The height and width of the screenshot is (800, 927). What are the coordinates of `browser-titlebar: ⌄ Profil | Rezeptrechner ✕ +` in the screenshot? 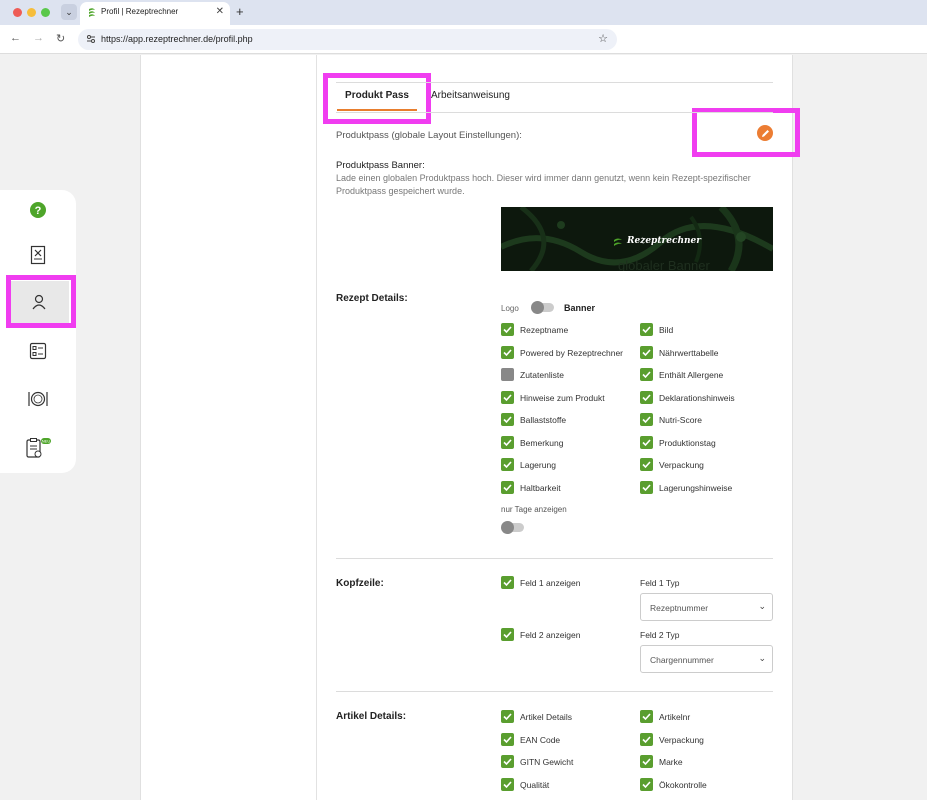 It's located at (463, 12).